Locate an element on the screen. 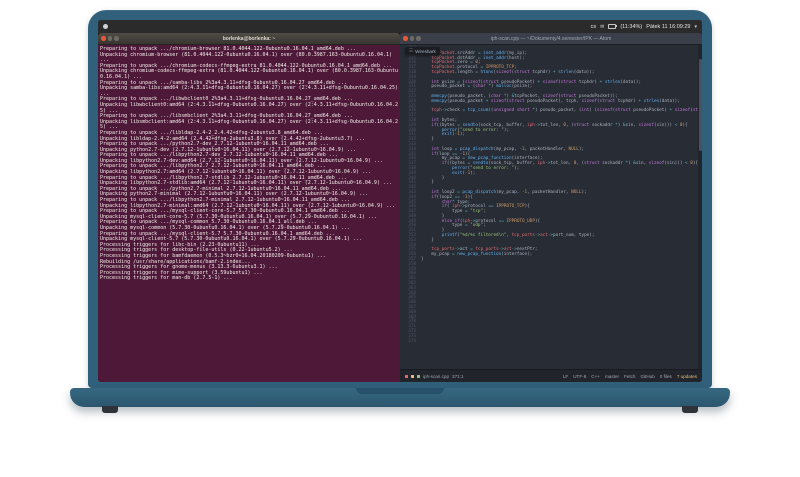 This screenshot has height=477, width=800. battery-icon is located at coordinates (613, 26).